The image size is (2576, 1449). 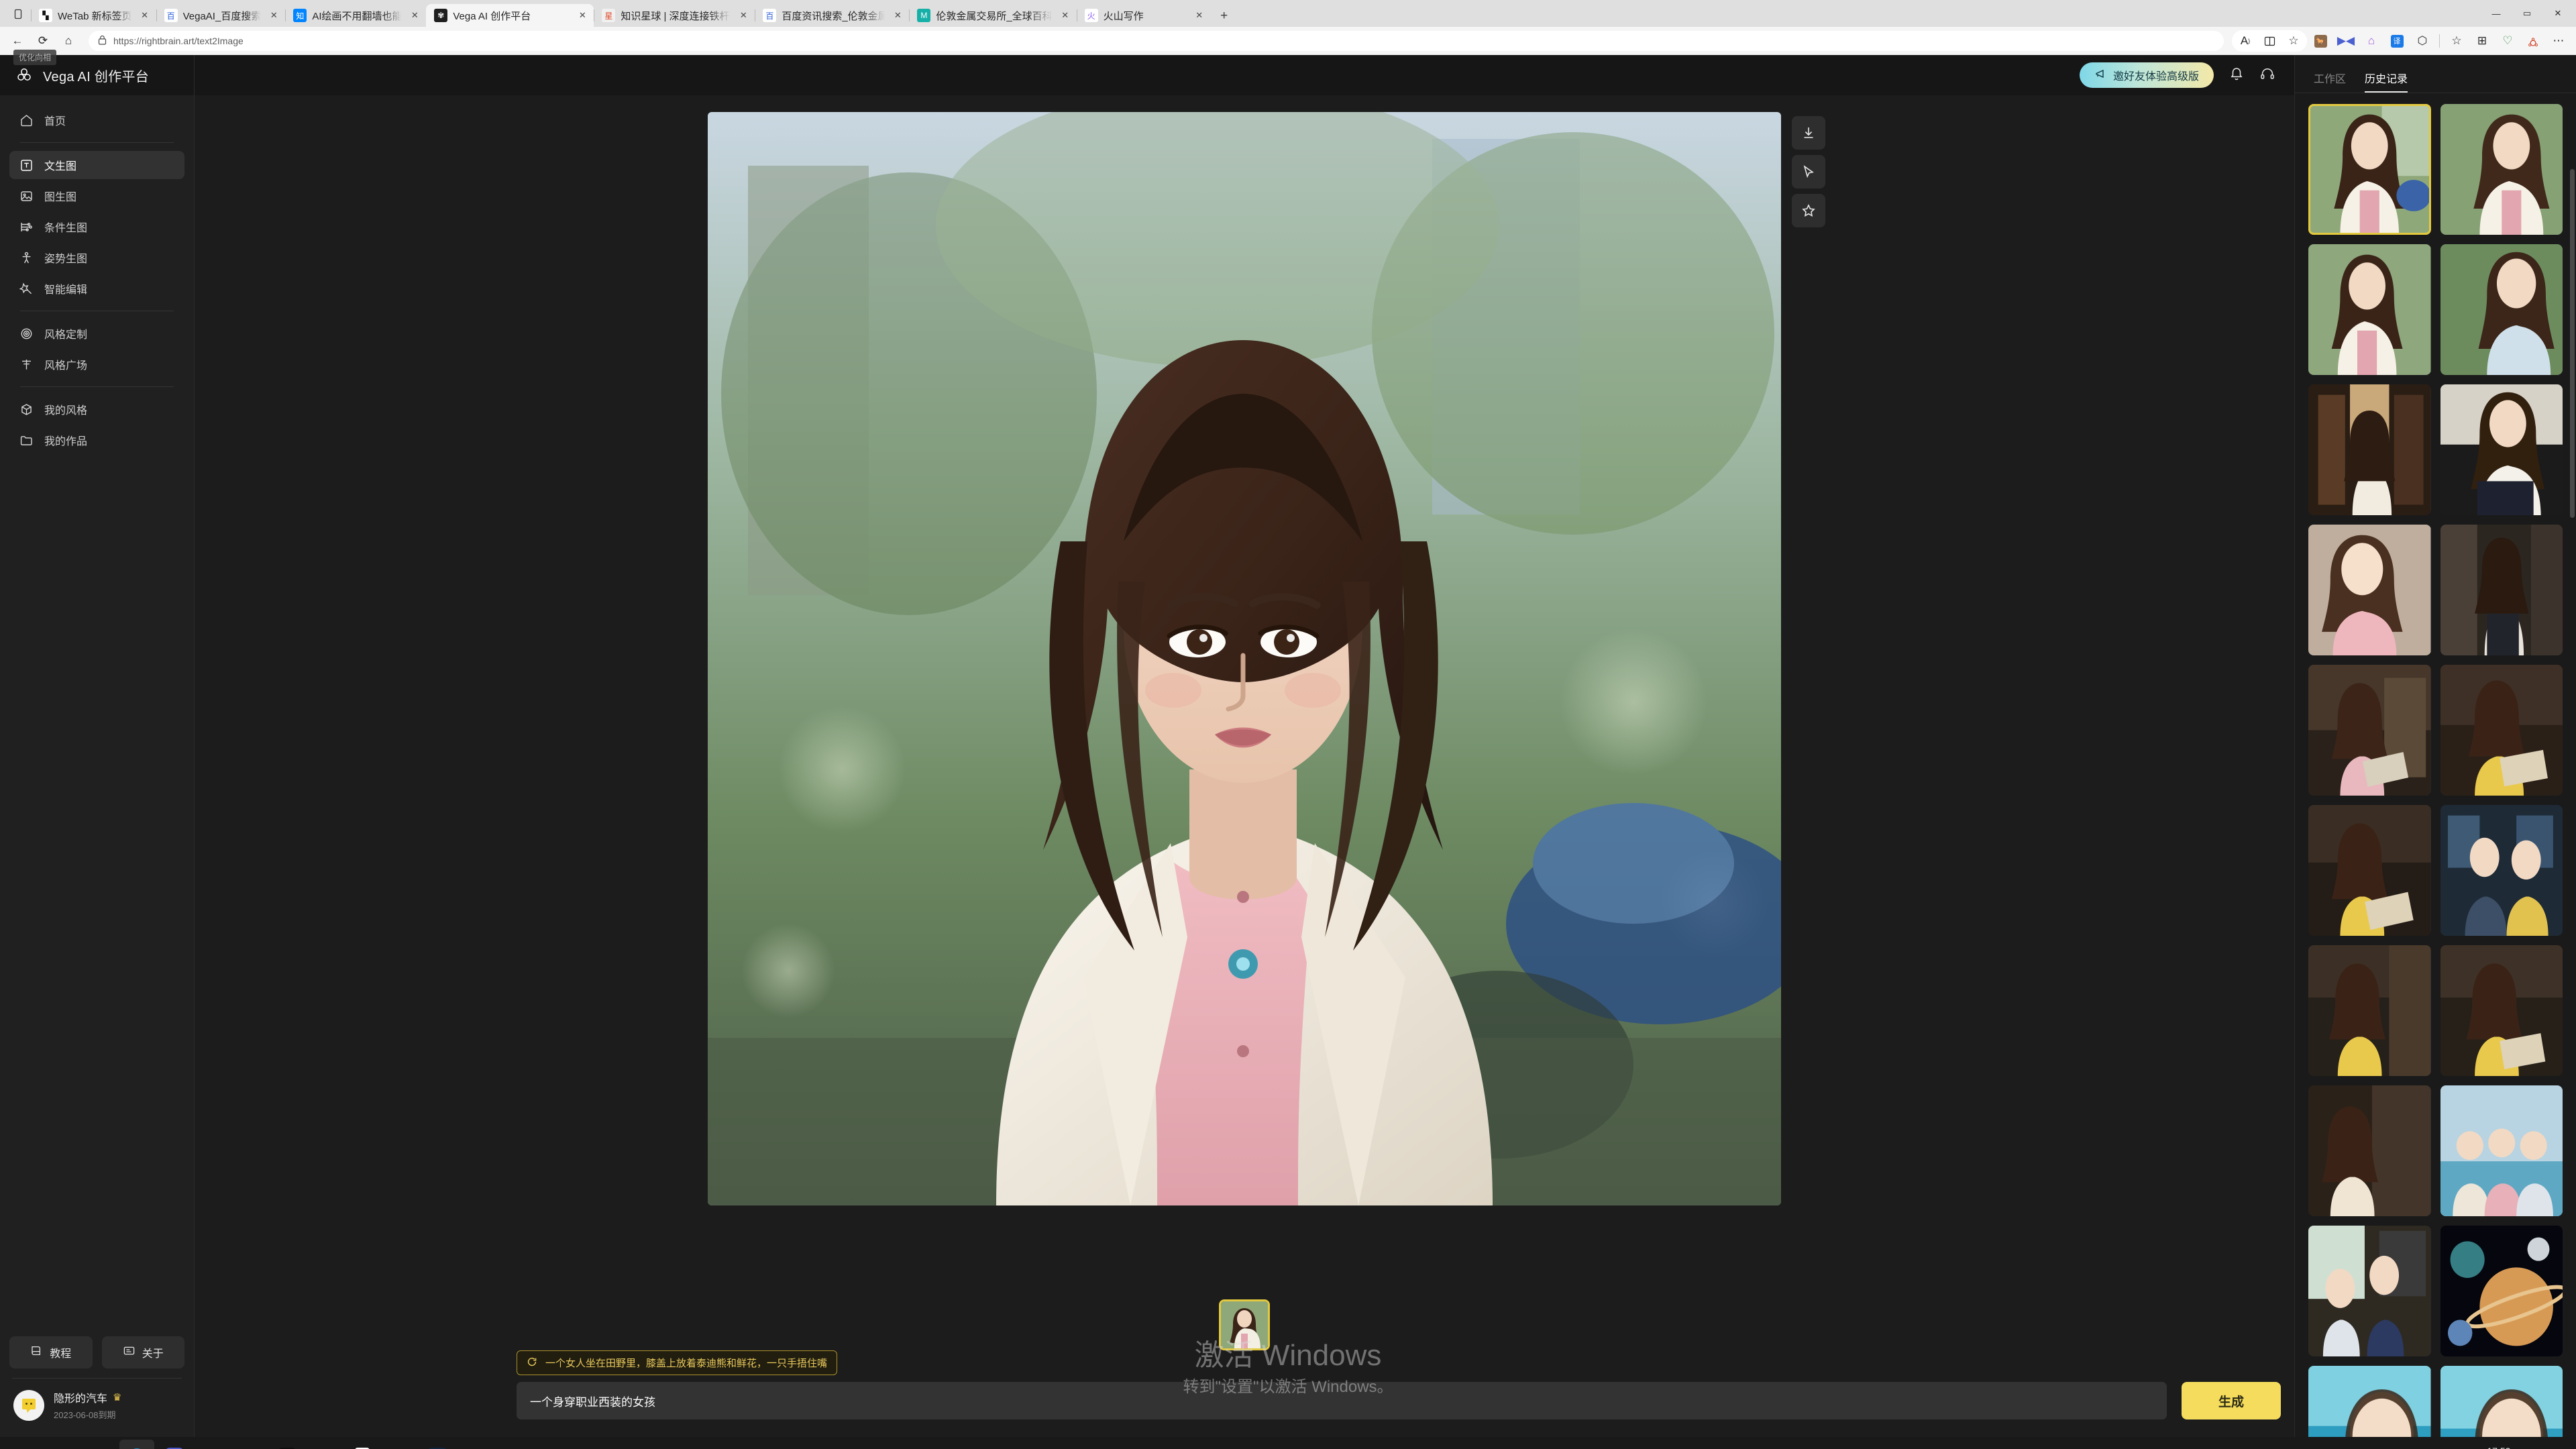 I want to click on wps-app: W, so click(x=550, y=1444).